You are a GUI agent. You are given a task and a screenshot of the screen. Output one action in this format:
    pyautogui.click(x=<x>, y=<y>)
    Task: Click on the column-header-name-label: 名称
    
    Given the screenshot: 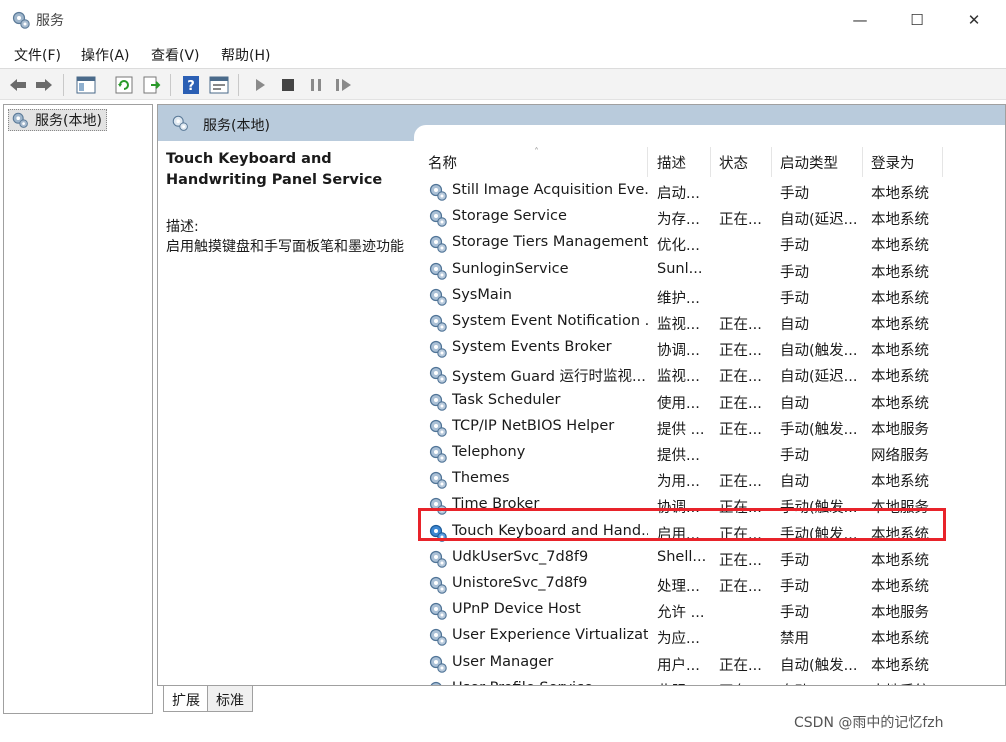 What is the action you would take?
    pyautogui.click(x=442, y=163)
    